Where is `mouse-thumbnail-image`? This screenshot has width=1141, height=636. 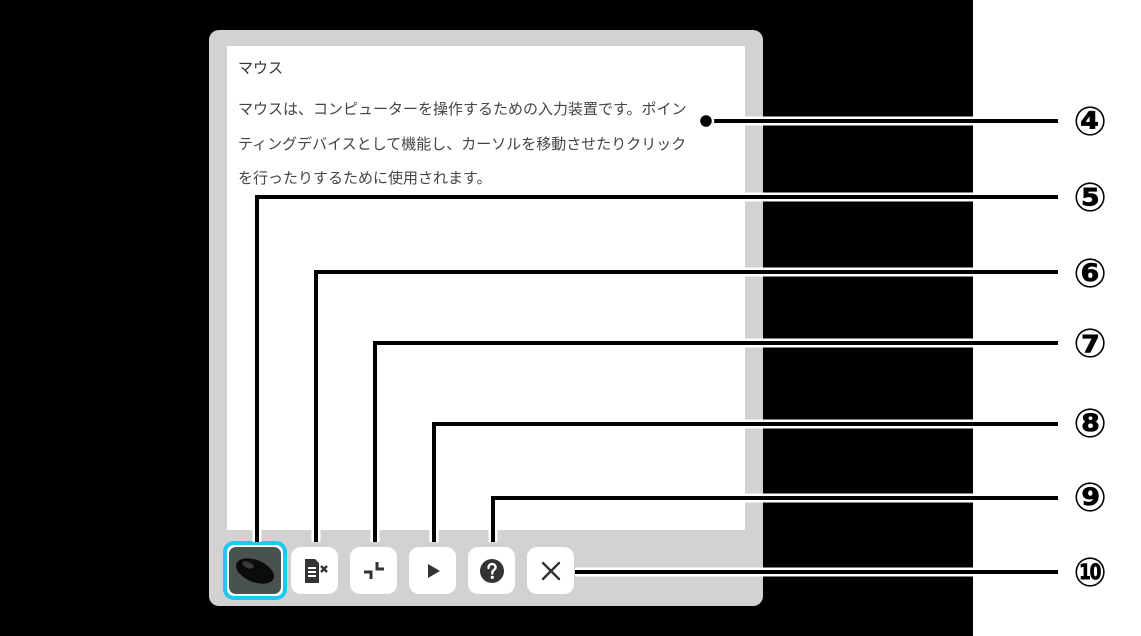
mouse-thumbnail-image is located at coordinates (255, 570).